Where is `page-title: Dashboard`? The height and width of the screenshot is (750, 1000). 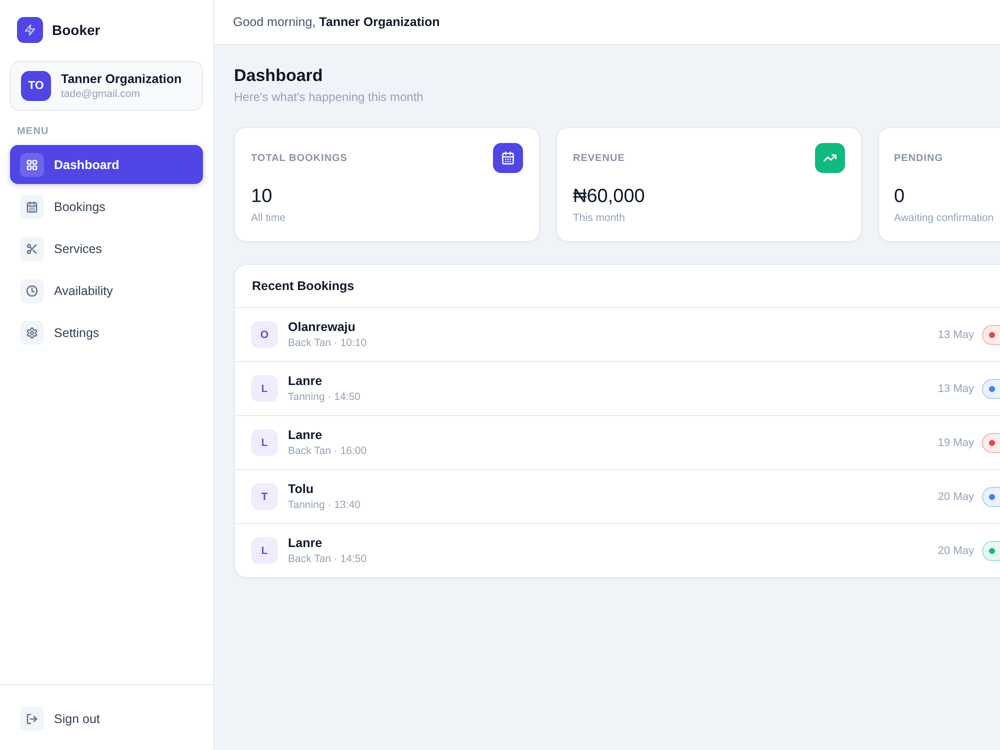 page-title: Dashboard is located at coordinates (278, 76).